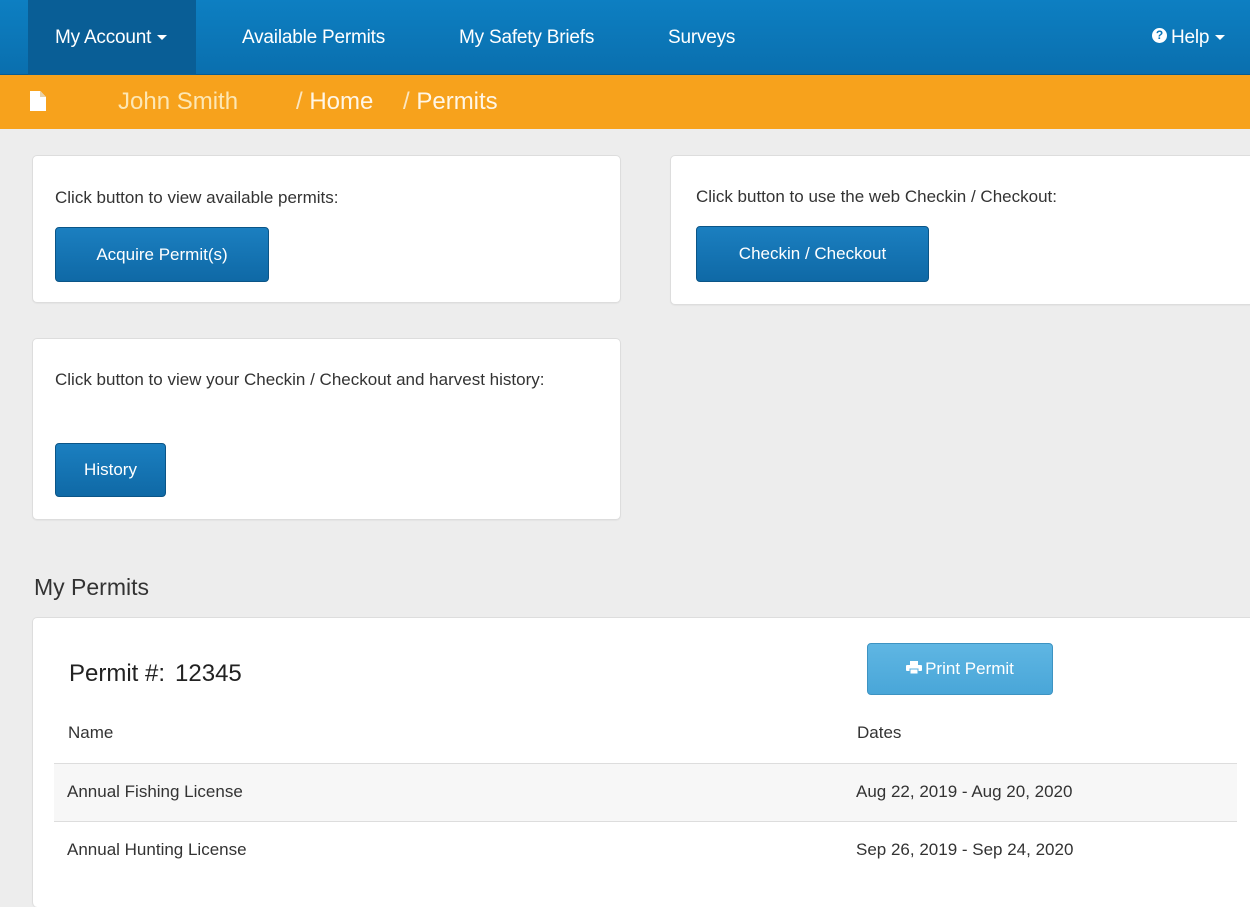 The width and height of the screenshot is (1250, 907). Describe the element at coordinates (91, 587) in the screenshot. I see `my-permits-title: My Permits` at that location.